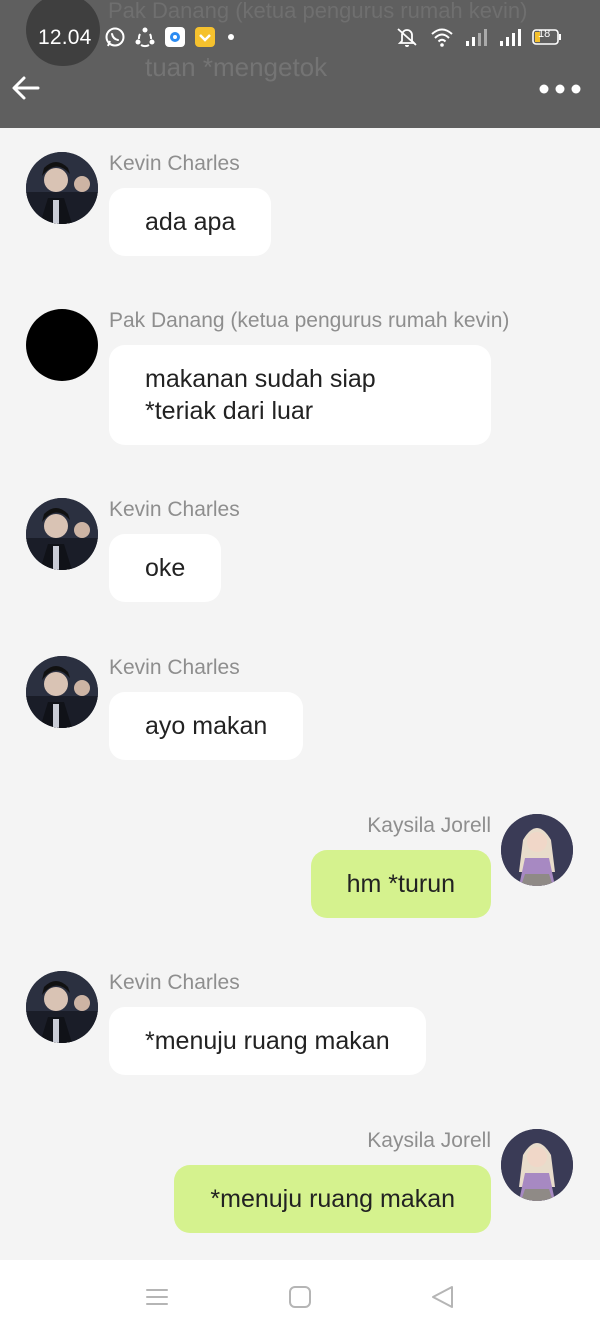 The image size is (600, 1333). Describe the element at coordinates (206, 726) in the screenshot. I see `message-bubble: ayo makan` at that location.